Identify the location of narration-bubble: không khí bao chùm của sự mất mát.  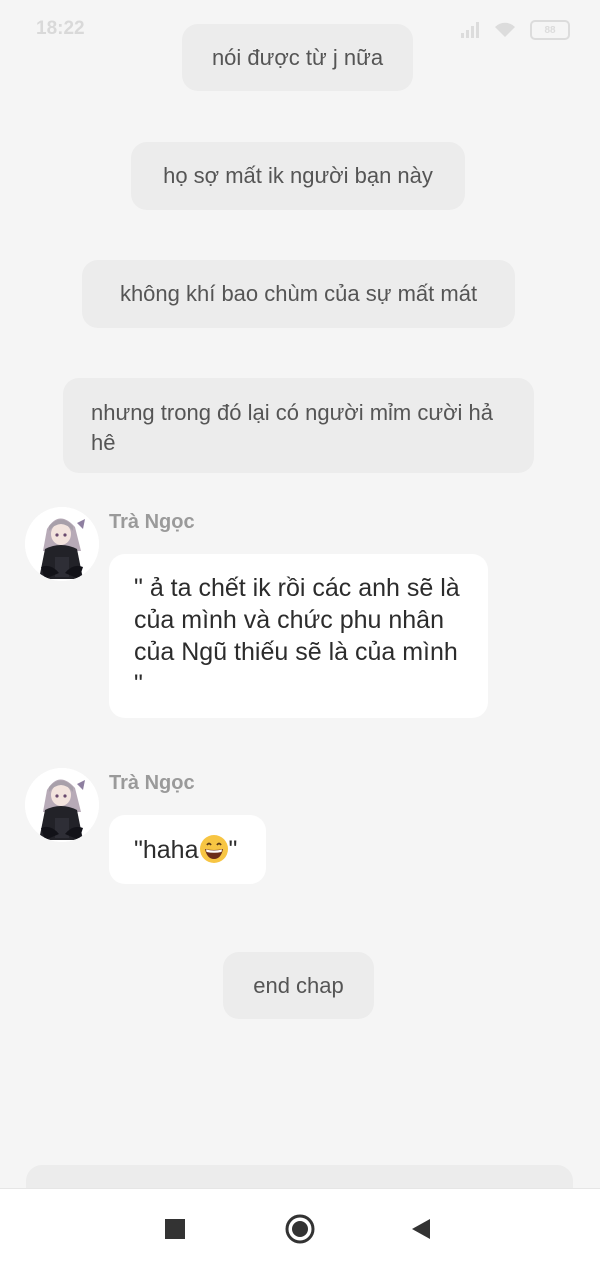
(298, 294).